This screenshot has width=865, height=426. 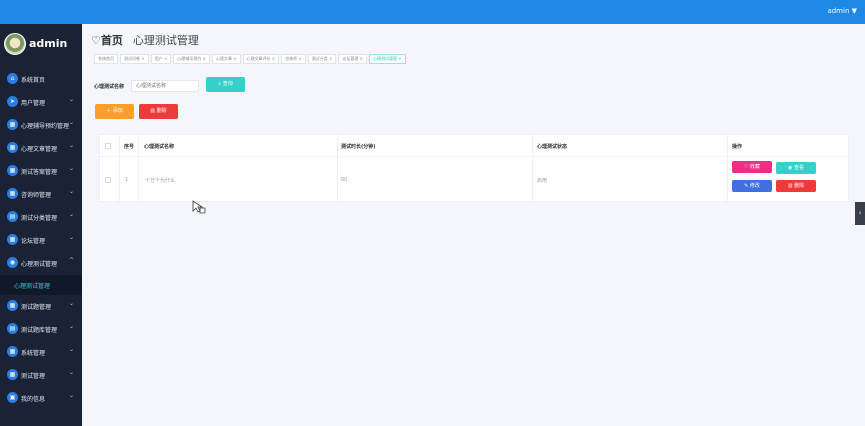 I want to click on view-button: ◉ 查看, so click(x=796, y=168).